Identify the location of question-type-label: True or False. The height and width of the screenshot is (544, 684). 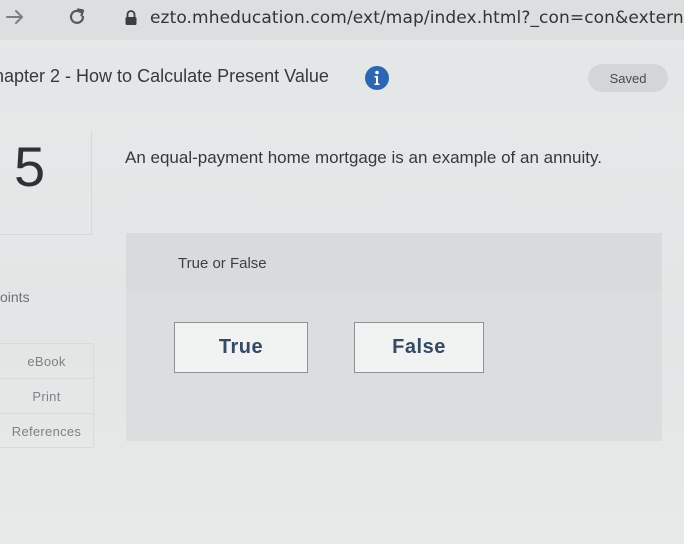
(222, 263).